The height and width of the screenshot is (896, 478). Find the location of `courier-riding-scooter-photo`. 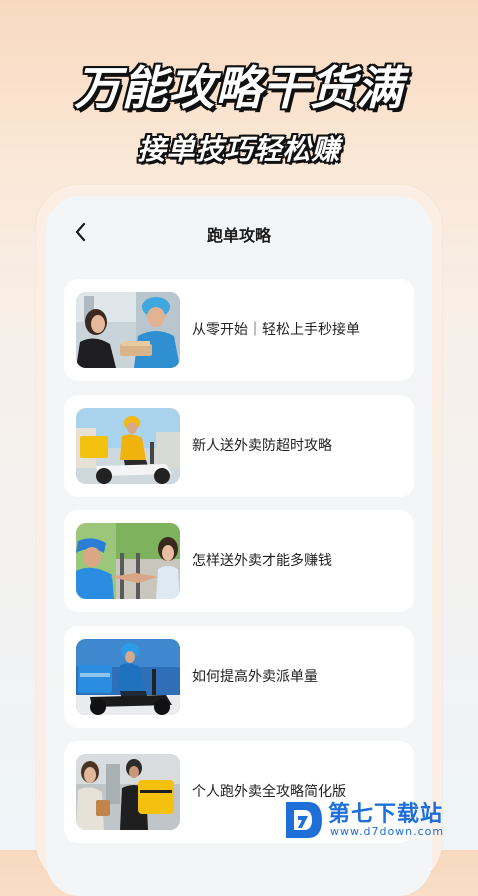

courier-riding-scooter-photo is located at coordinates (128, 446).